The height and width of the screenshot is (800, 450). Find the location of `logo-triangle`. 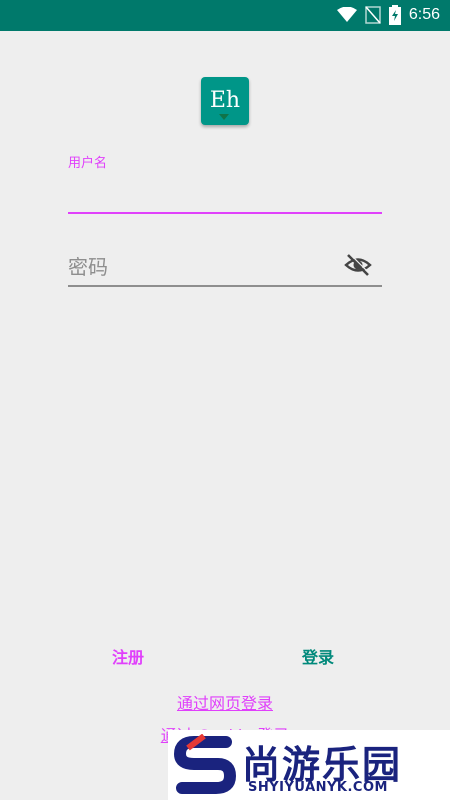

logo-triangle is located at coordinates (224, 117).